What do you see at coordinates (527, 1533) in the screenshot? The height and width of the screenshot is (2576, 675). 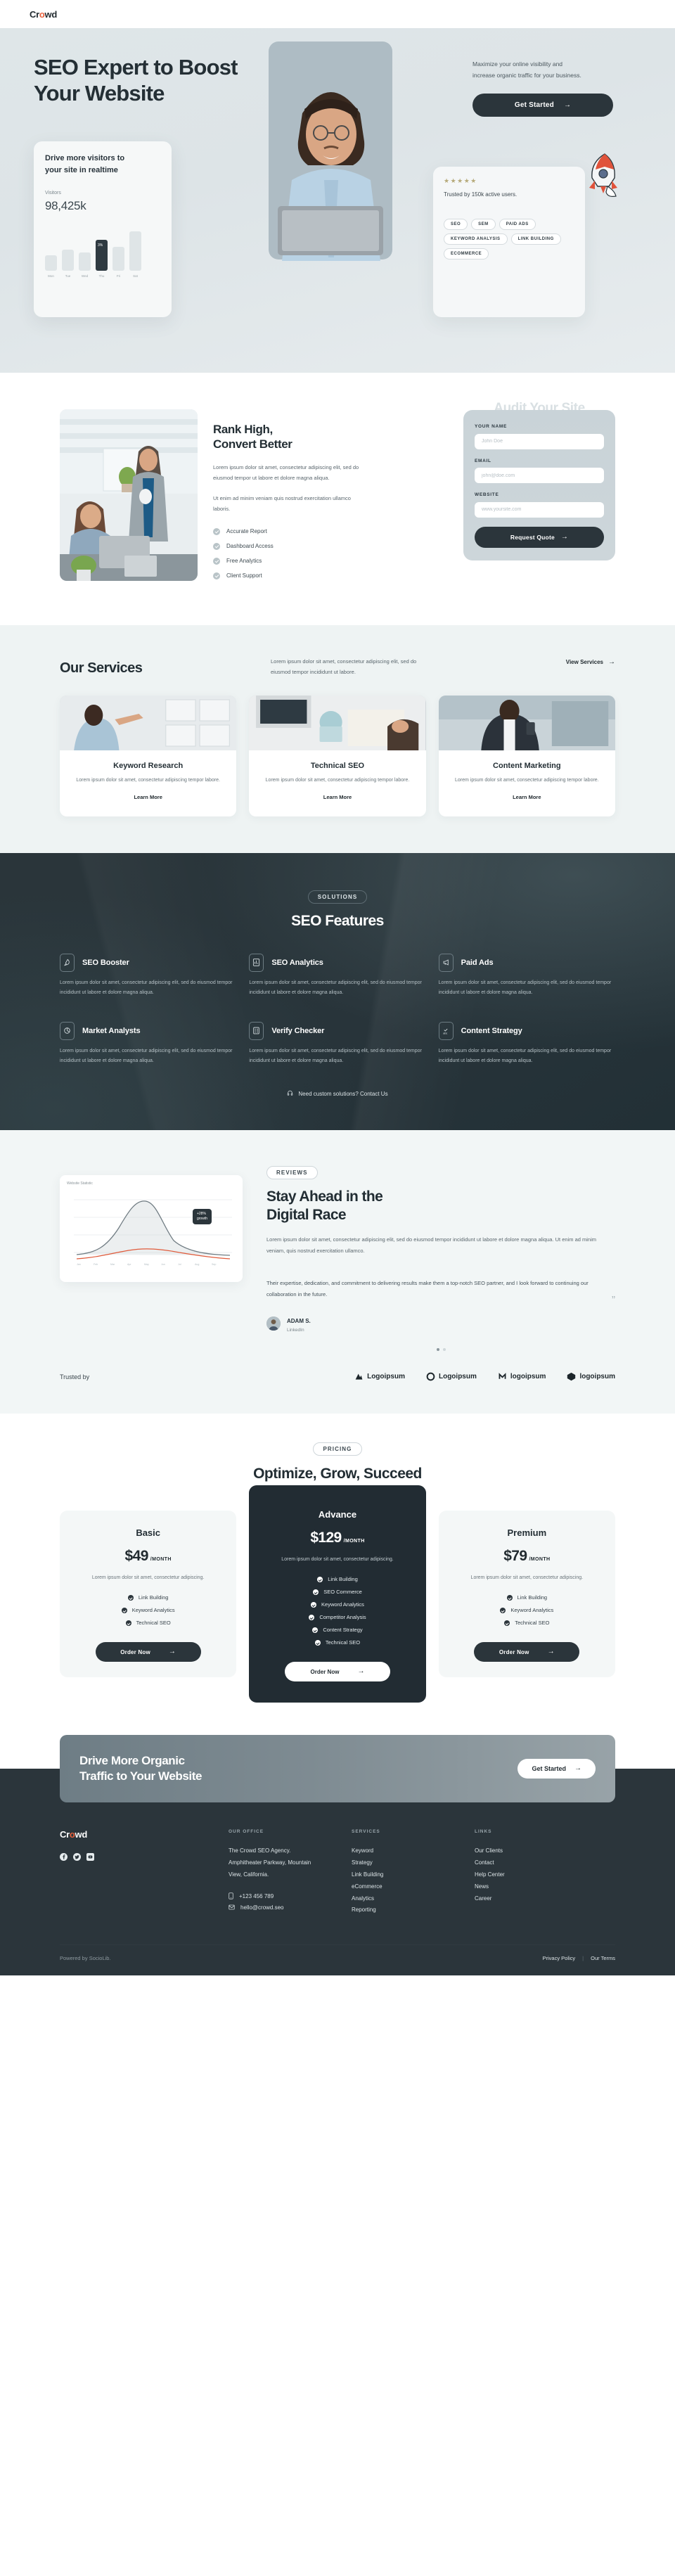 I see `plan-name: Premium` at bounding box center [527, 1533].